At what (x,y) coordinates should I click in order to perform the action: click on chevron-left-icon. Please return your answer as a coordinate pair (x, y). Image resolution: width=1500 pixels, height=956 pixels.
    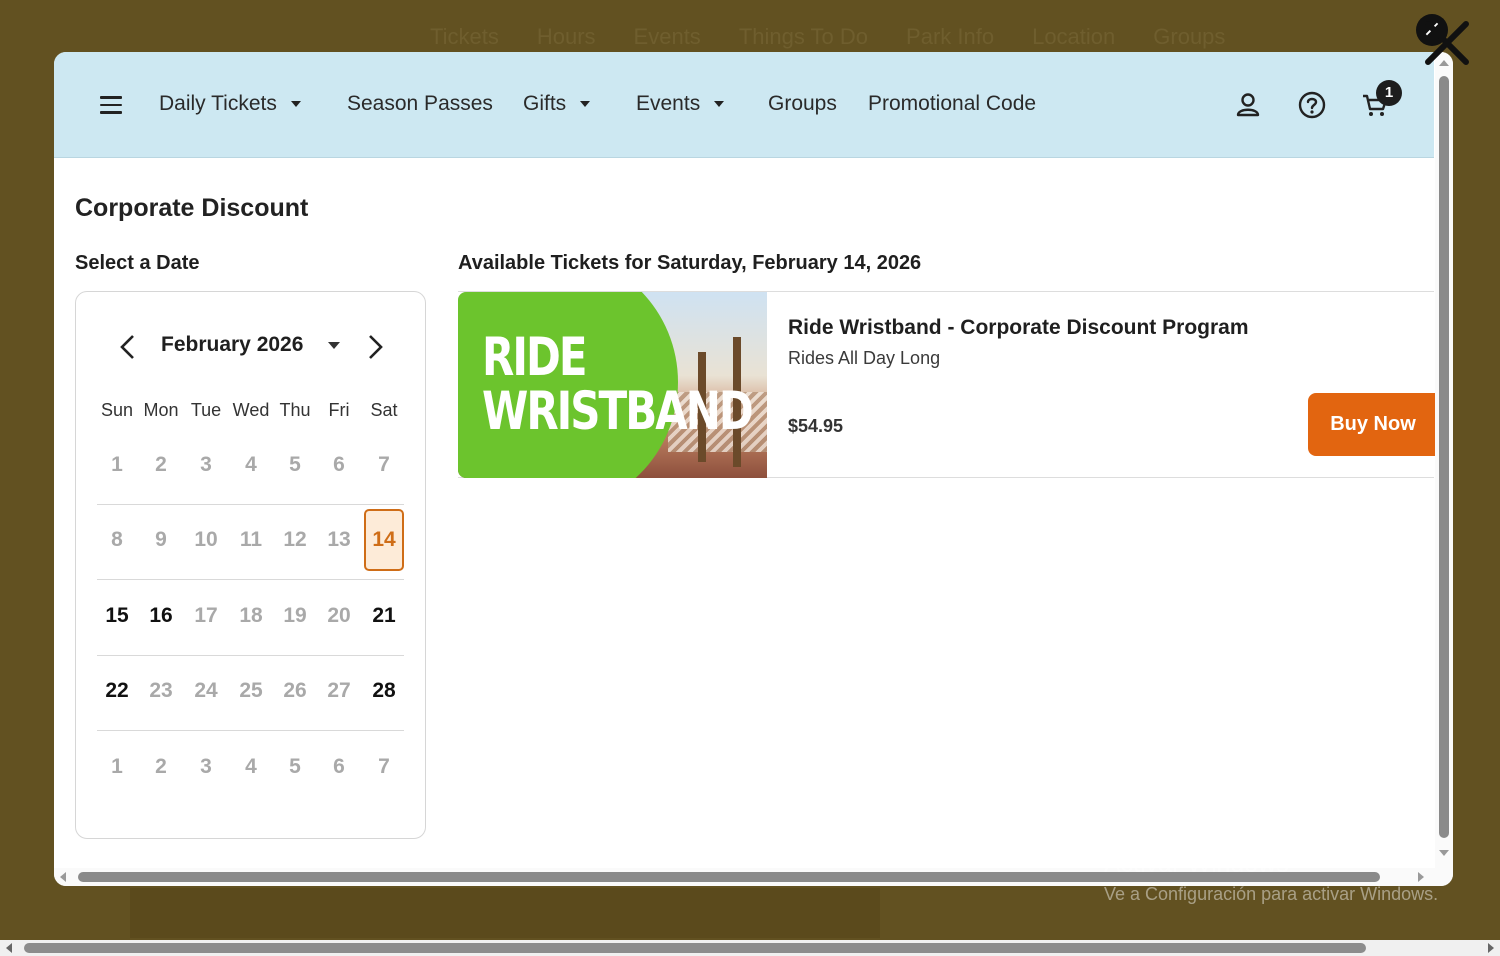
    Looking at the image, I should click on (128, 347).